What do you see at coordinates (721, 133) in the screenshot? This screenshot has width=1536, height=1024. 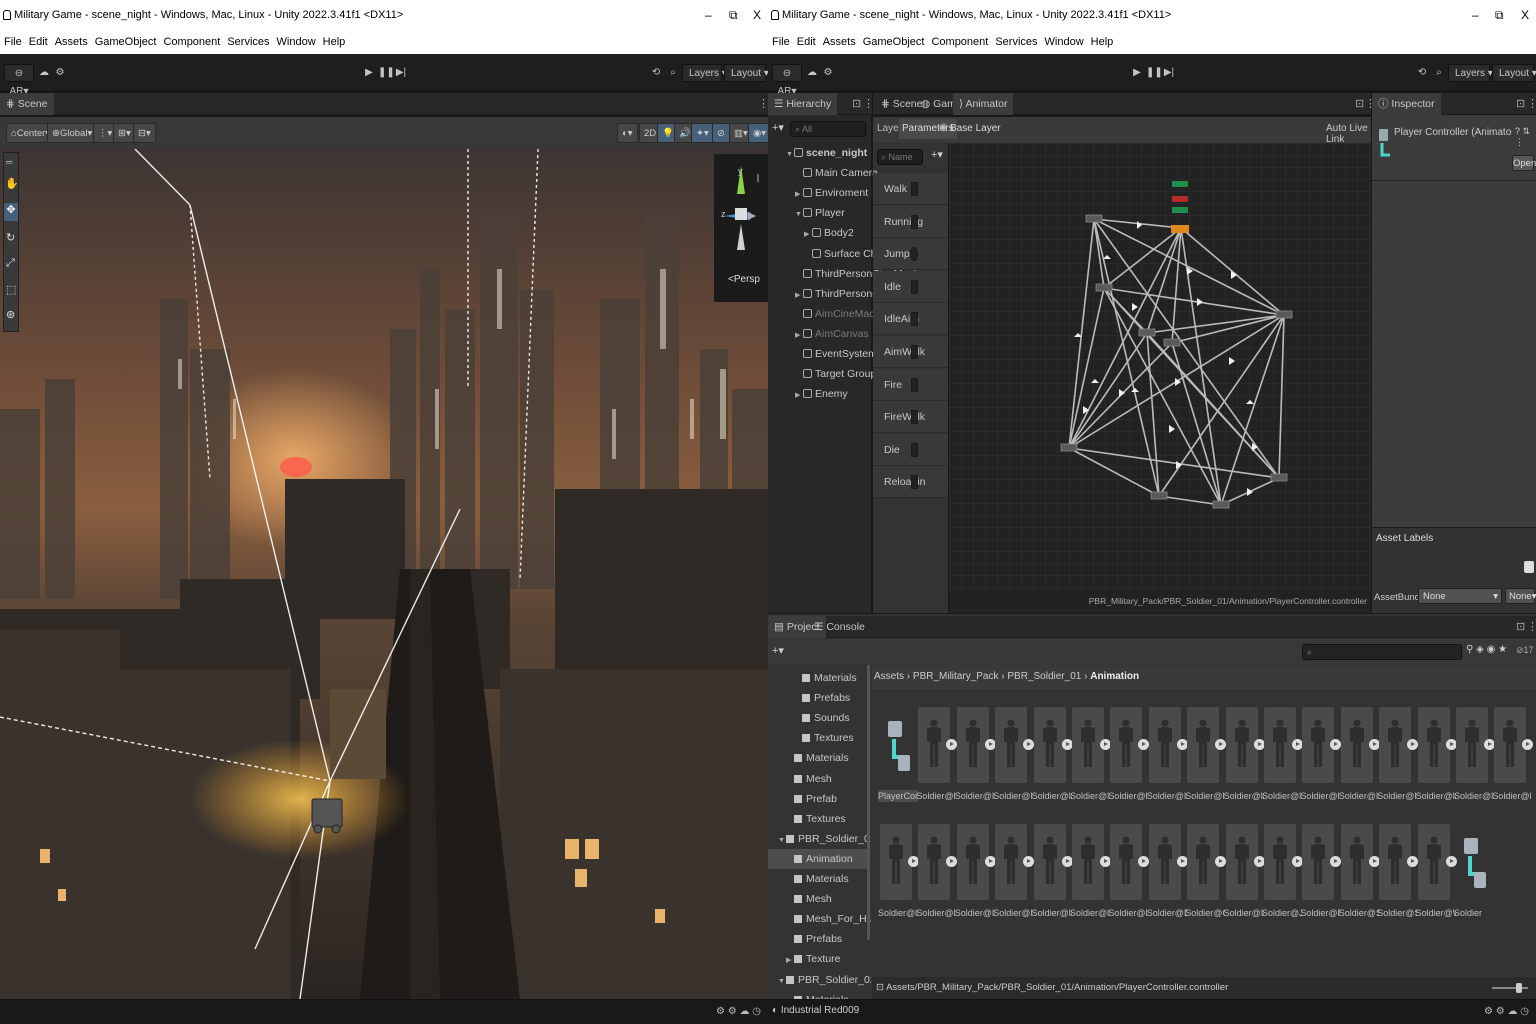 I see `hidden-objects-toggle: ⊘` at bounding box center [721, 133].